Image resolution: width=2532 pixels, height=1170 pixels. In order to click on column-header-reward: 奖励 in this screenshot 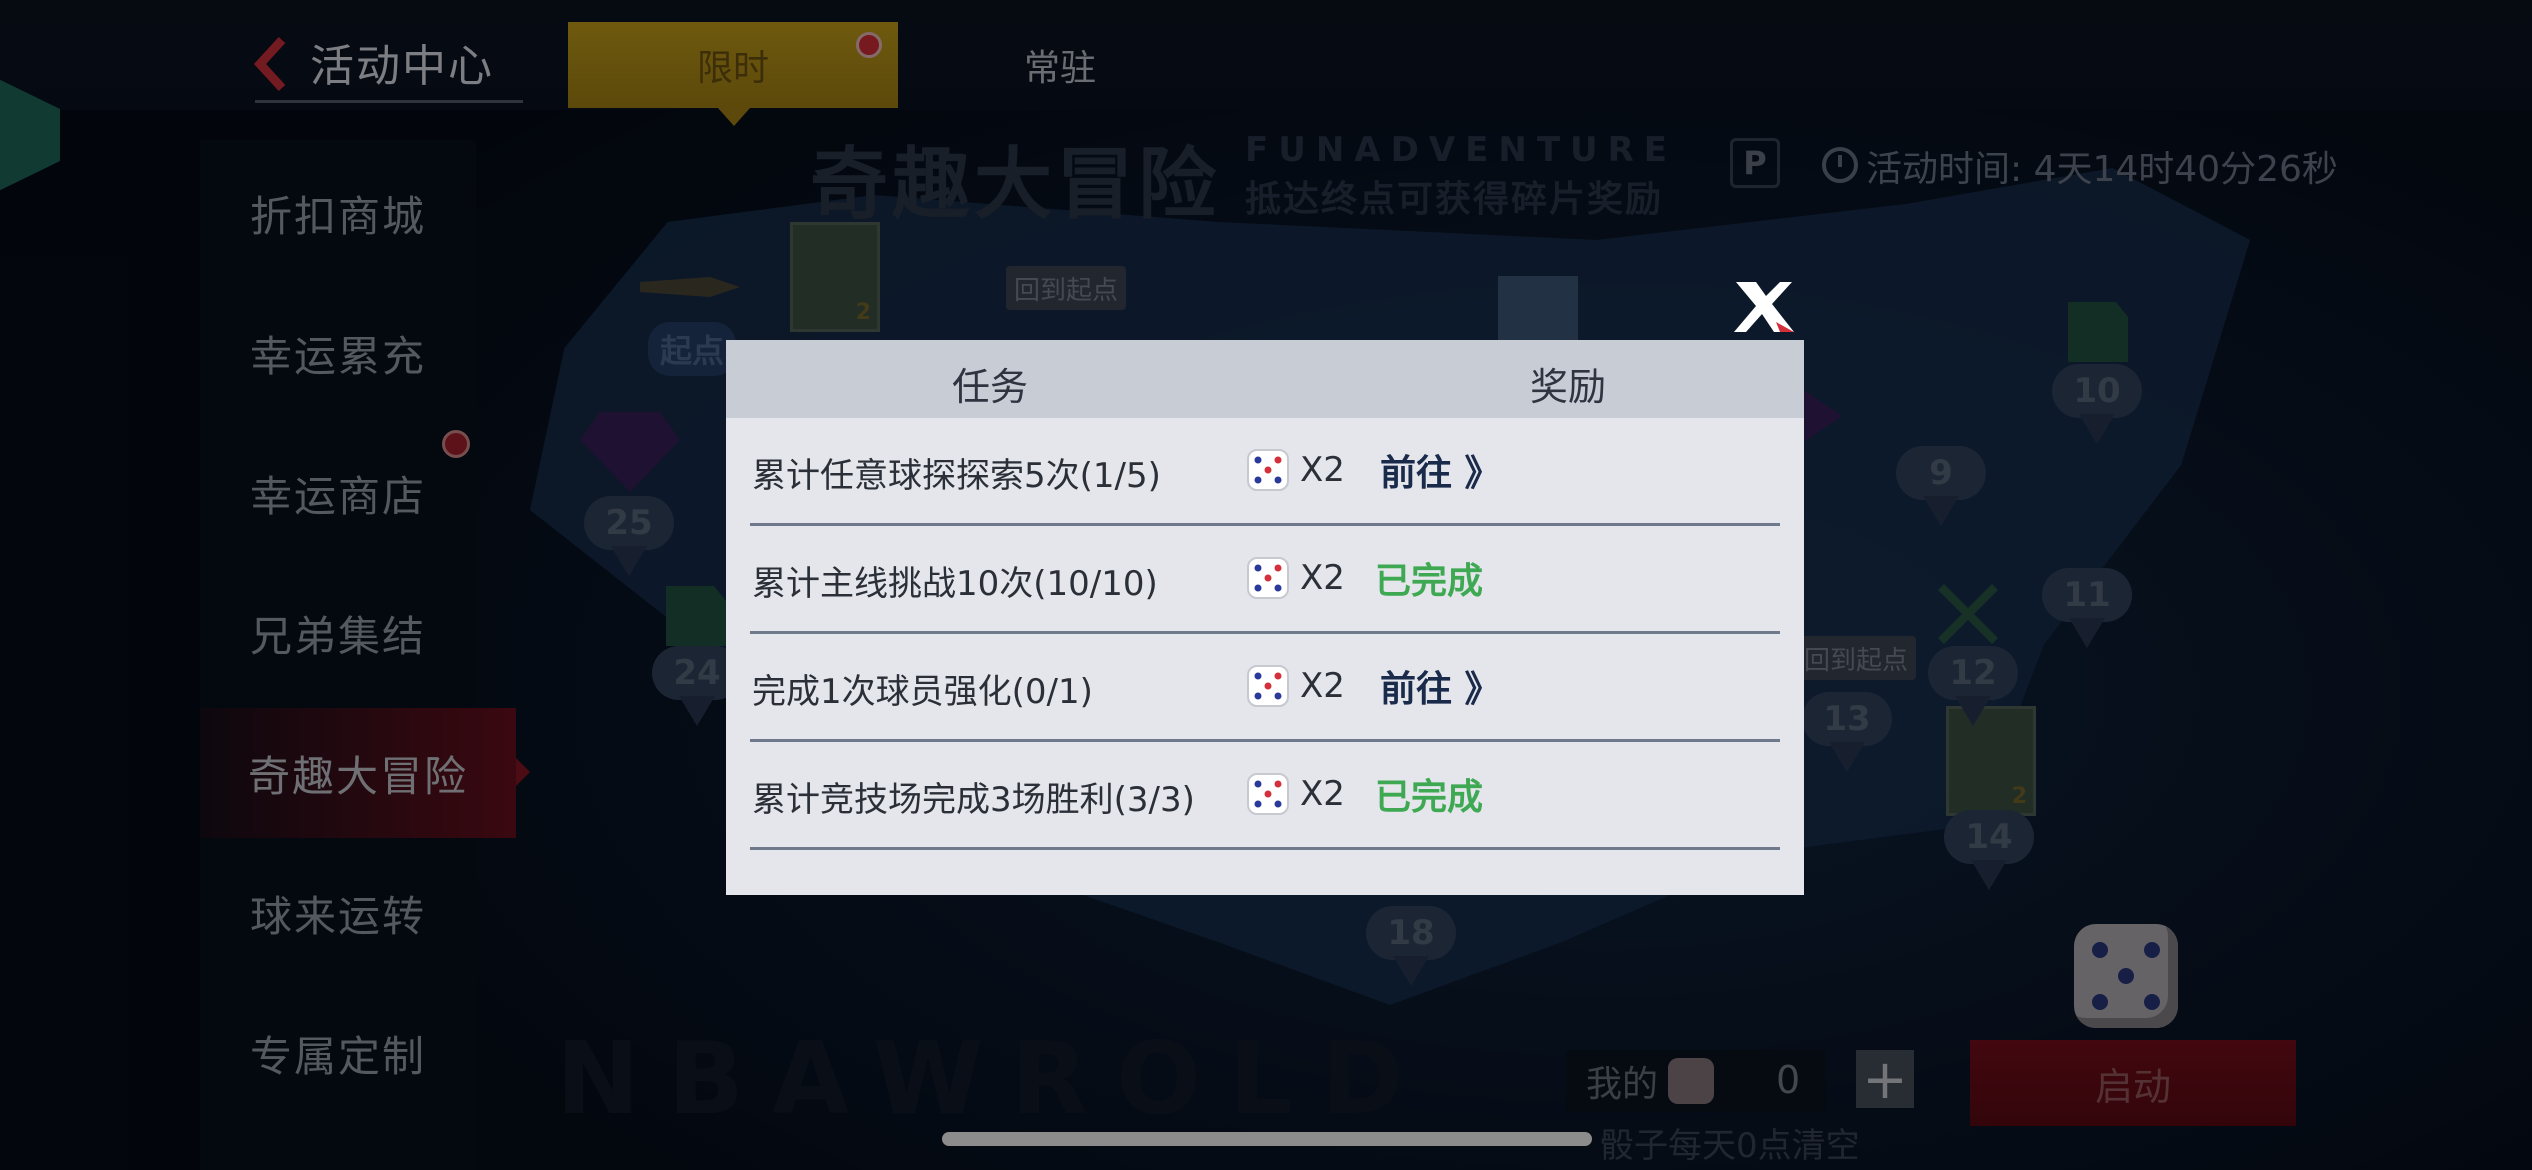, I will do `click(1568, 387)`.